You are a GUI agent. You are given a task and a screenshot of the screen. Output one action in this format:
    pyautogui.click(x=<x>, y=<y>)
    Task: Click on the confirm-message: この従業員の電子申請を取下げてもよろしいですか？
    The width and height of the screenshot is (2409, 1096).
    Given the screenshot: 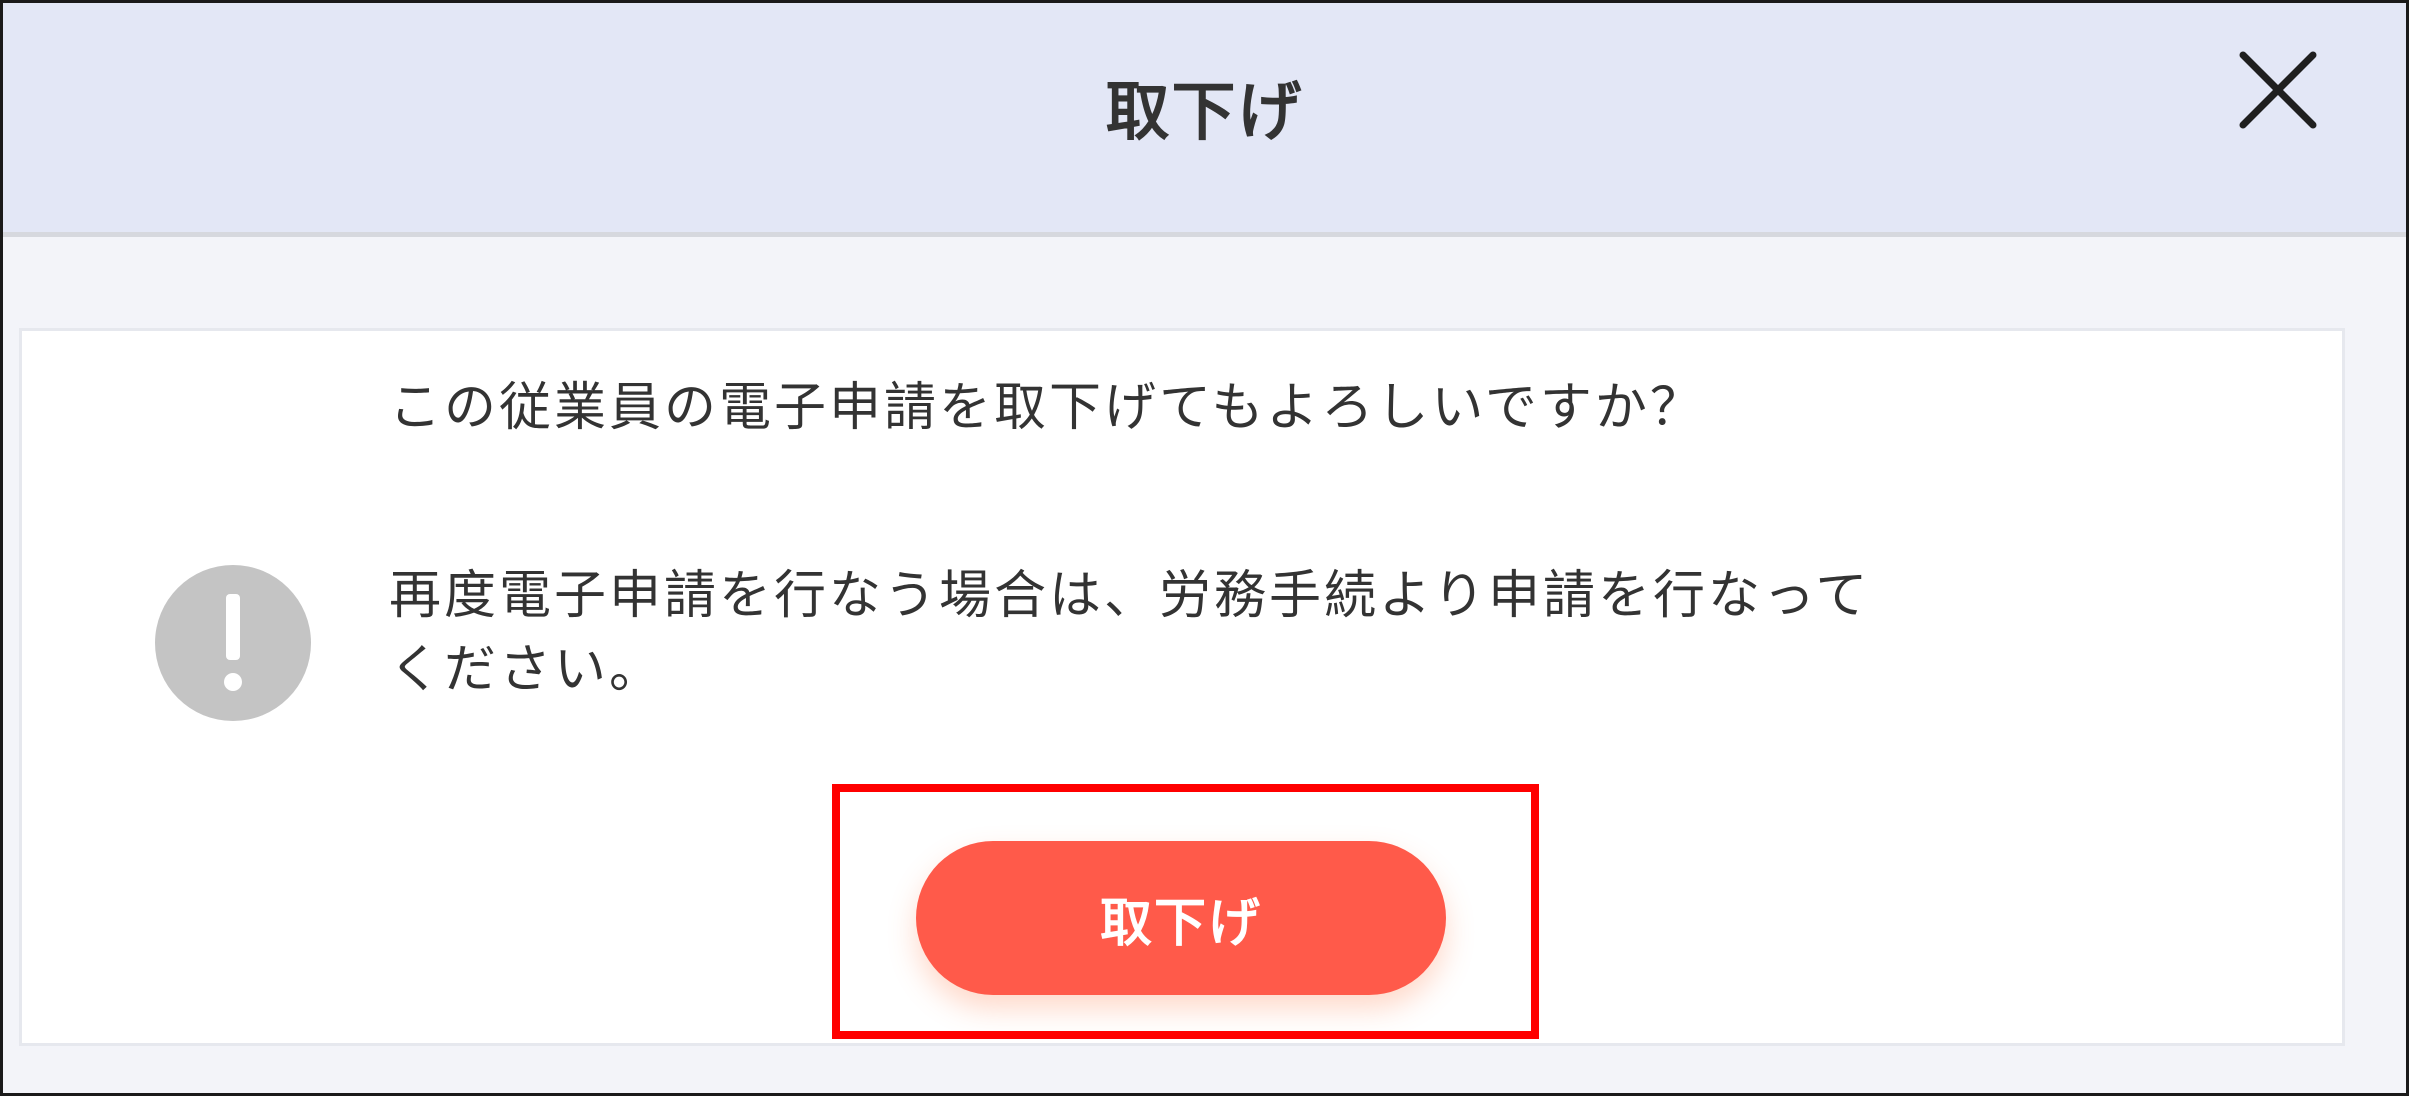 What is the action you would take?
    pyautogui.click(x=1047, y=408)
    